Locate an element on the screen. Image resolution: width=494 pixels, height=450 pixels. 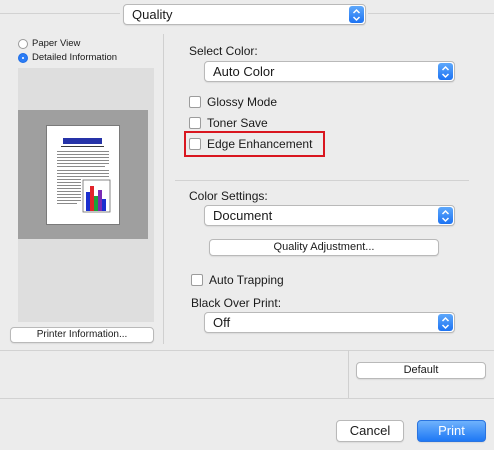
auto-trapping-option: Auto Trapping is located at coordinates (237, 280).